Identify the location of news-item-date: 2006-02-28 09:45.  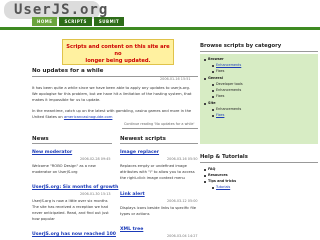
(95, 159).